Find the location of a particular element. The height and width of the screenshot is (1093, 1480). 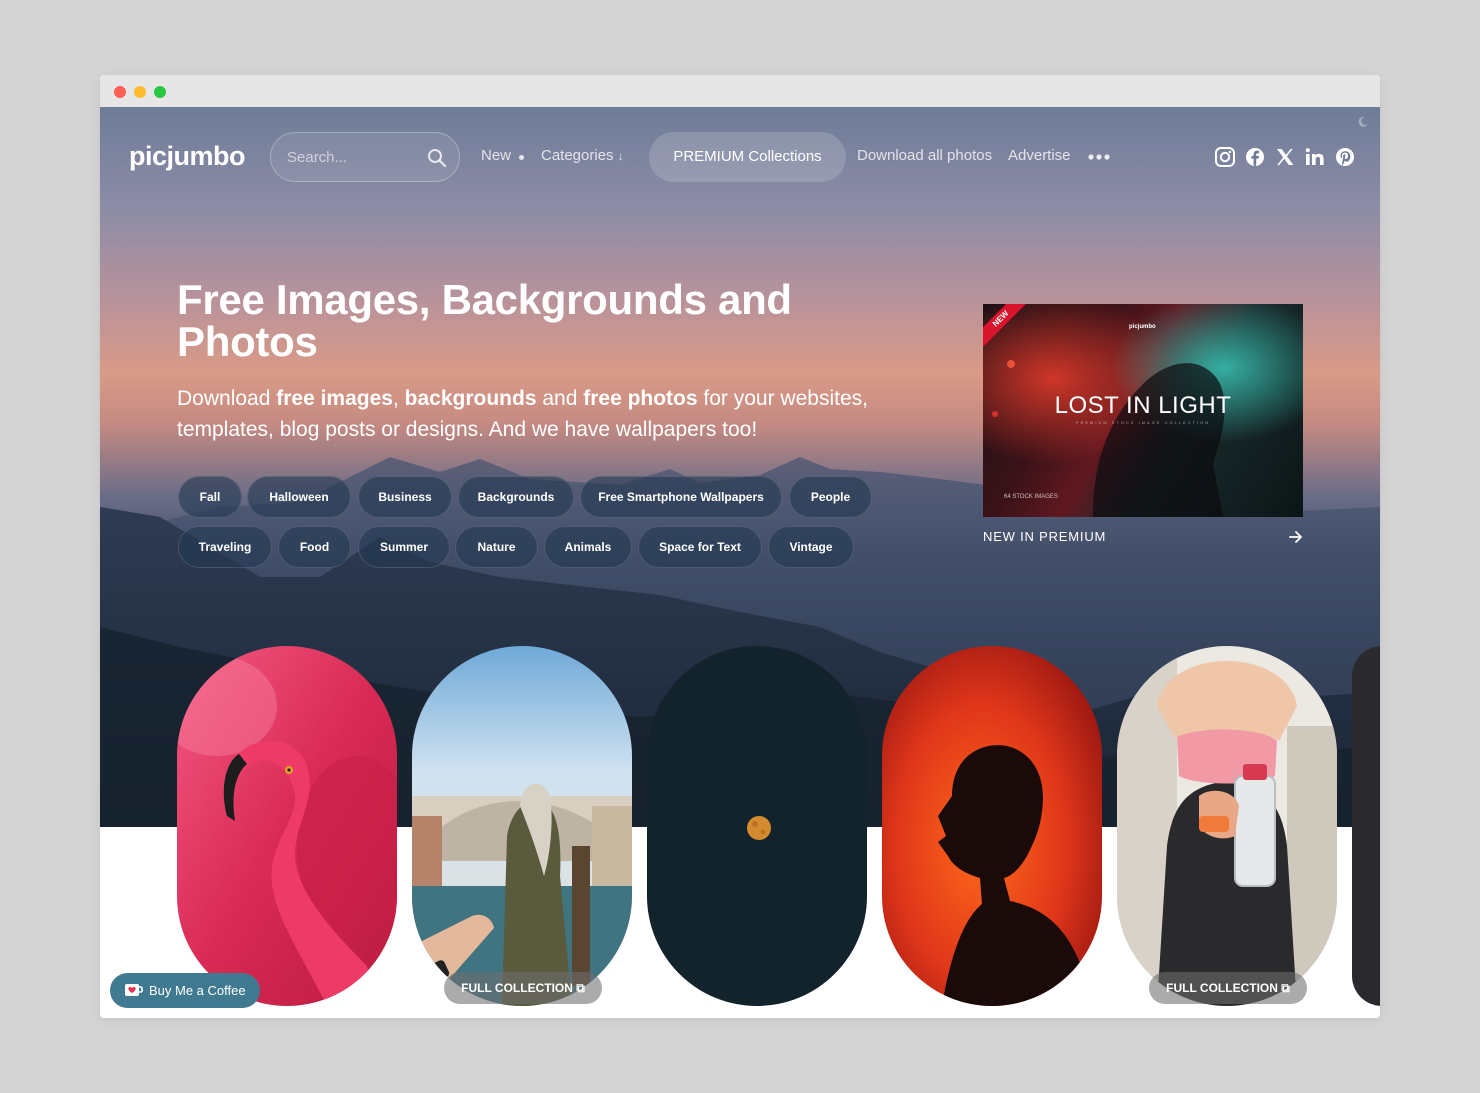

nav-categories: Categories ↓ is located at coordinates (582, 155).